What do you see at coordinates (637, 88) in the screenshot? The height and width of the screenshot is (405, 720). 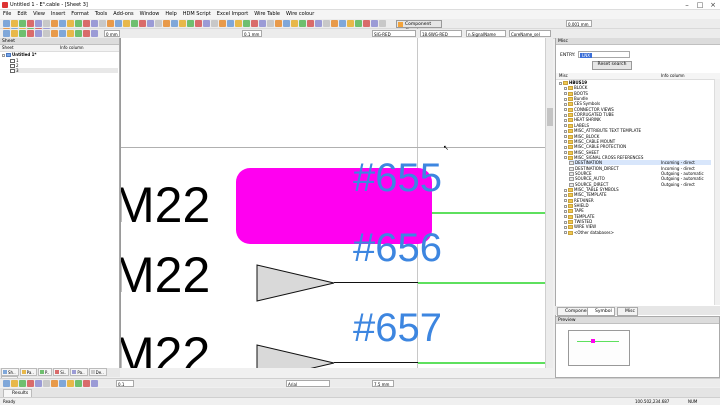 I see `misc-tree-item: BLOCK` at bounding box center [637, 88].